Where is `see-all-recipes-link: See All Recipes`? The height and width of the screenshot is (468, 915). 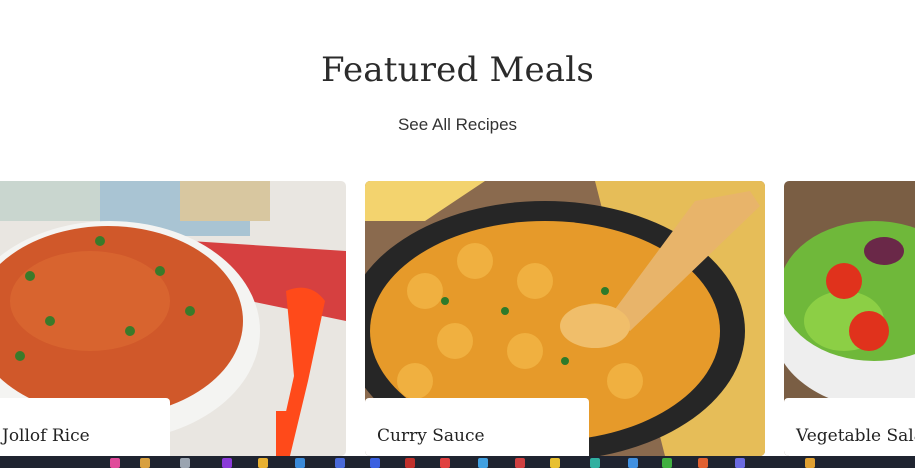
see-all-recipes-link: See All Recipes is located at coordinates (457, 125).